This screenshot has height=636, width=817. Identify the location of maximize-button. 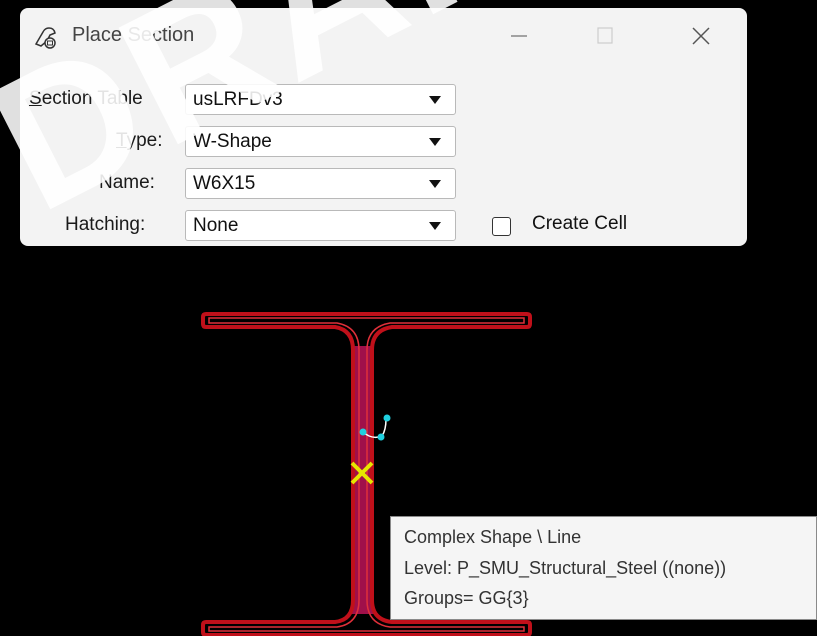
(605, 36).